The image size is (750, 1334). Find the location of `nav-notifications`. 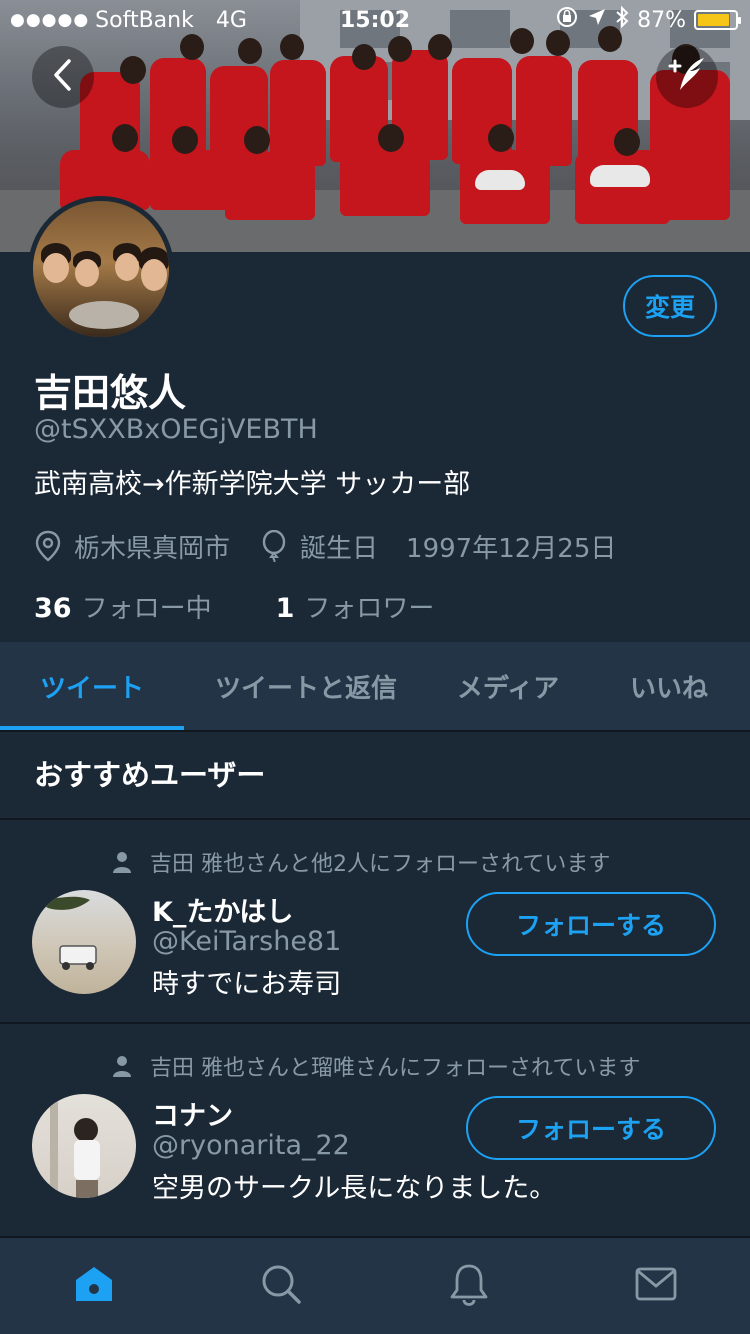

nav-notifications is located at coordinates (469, 1286).